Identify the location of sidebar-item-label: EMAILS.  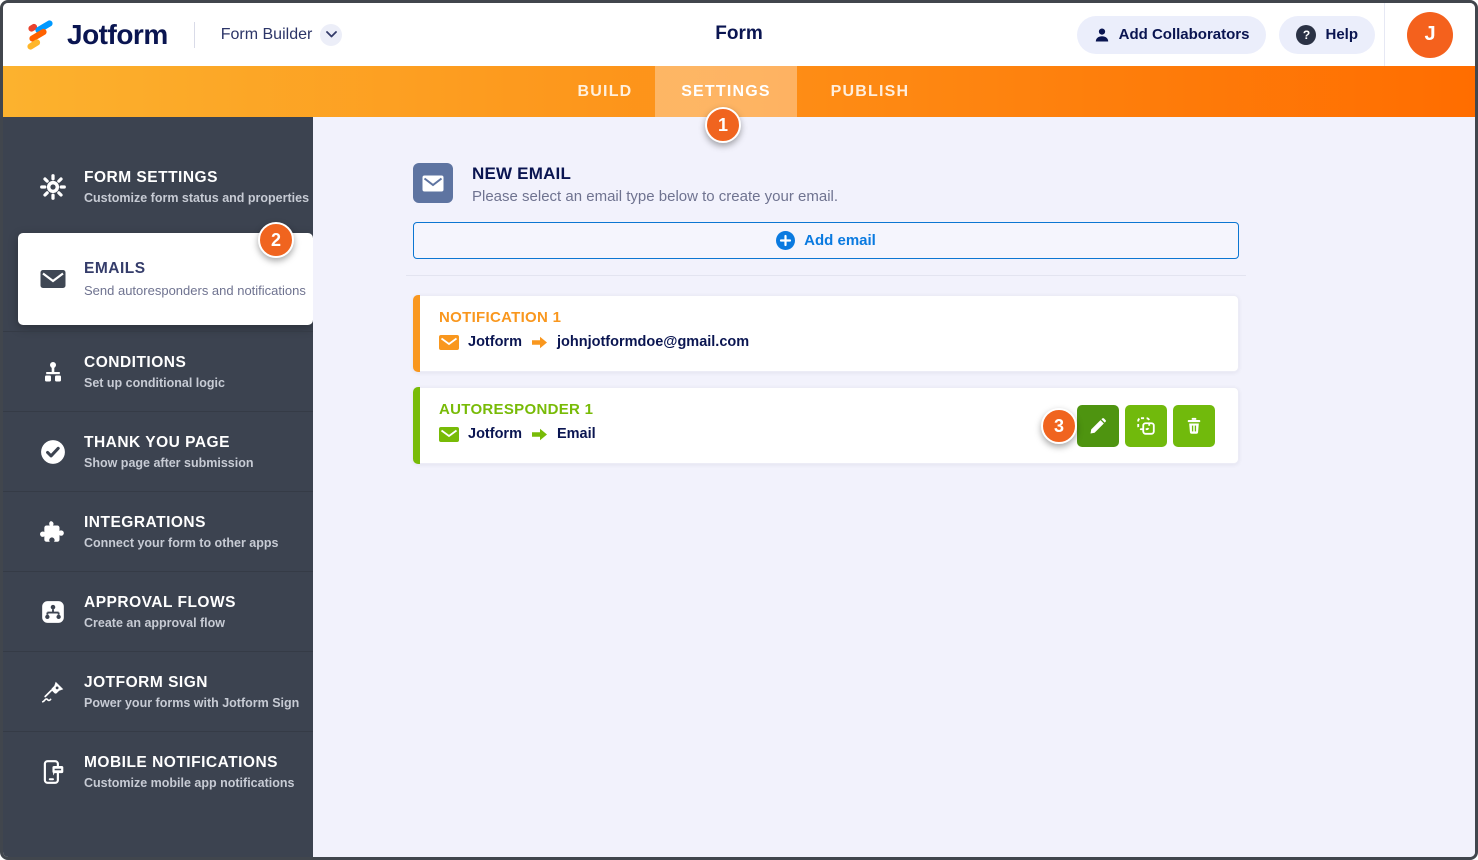
(115, 268).